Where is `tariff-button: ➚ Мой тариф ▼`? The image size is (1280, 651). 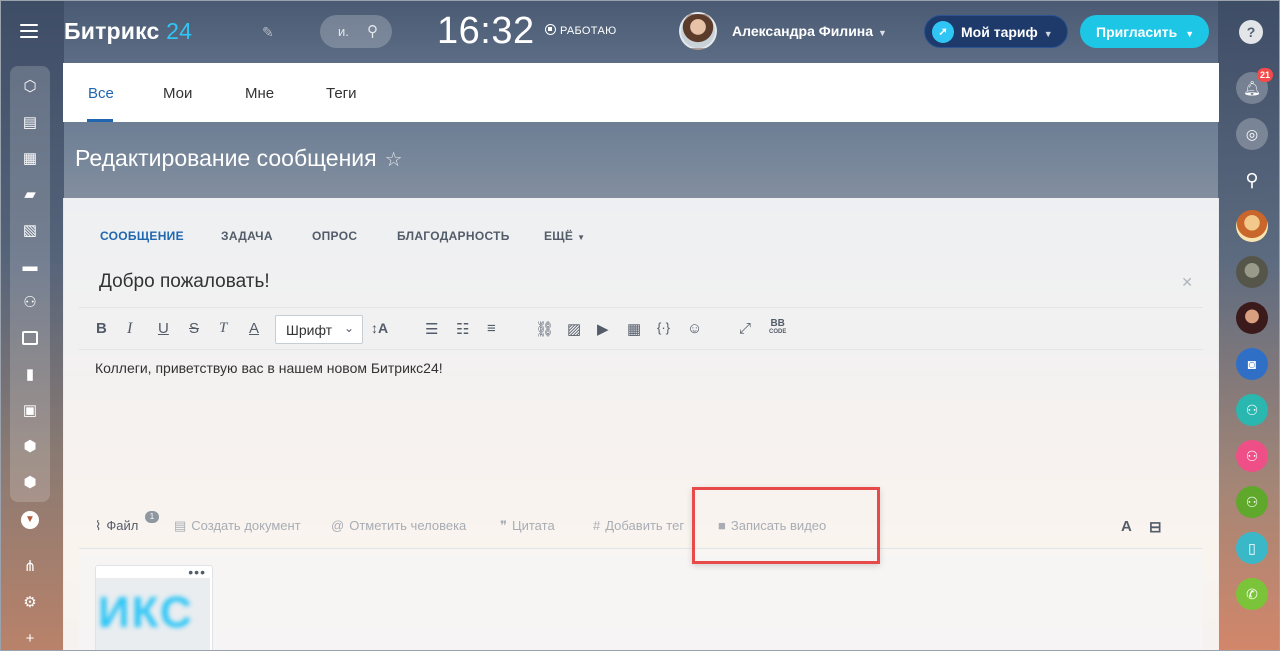
tariff-button: ➚ Мой тариф ▼ is located at coordinates (996, 31).